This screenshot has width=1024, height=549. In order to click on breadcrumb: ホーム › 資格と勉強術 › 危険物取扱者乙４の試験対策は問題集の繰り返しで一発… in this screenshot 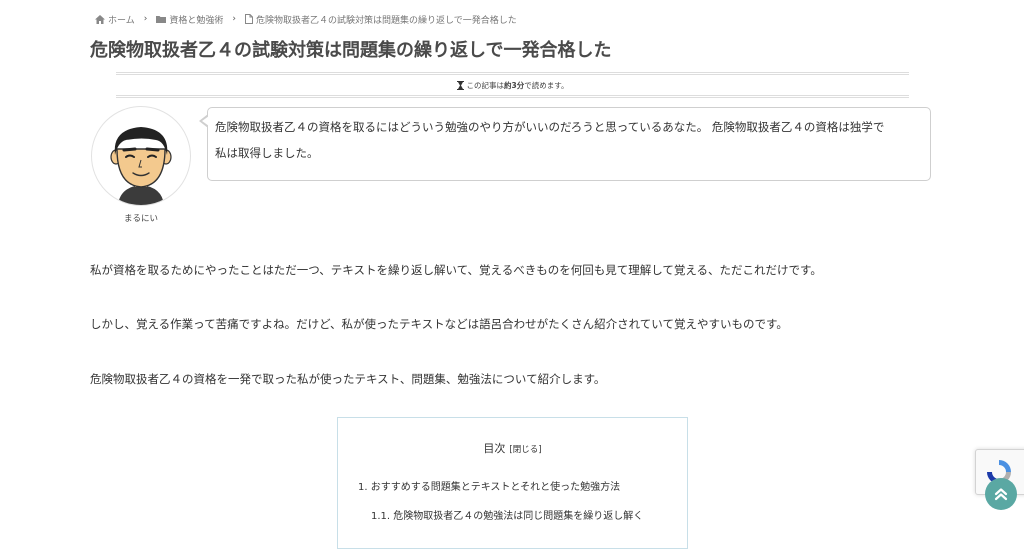, I will do `click(306, 19)`.